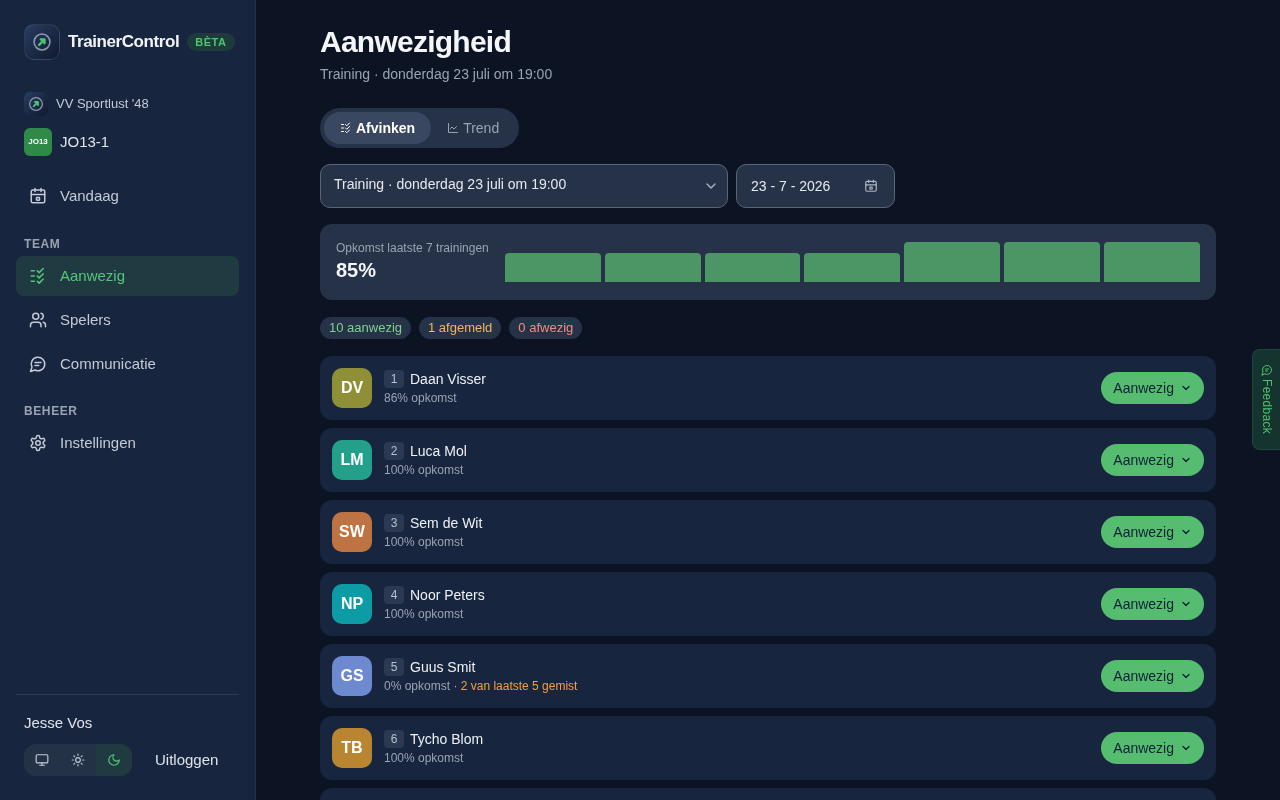  I want to click on team-name: JO13-1, so click(85, 141).